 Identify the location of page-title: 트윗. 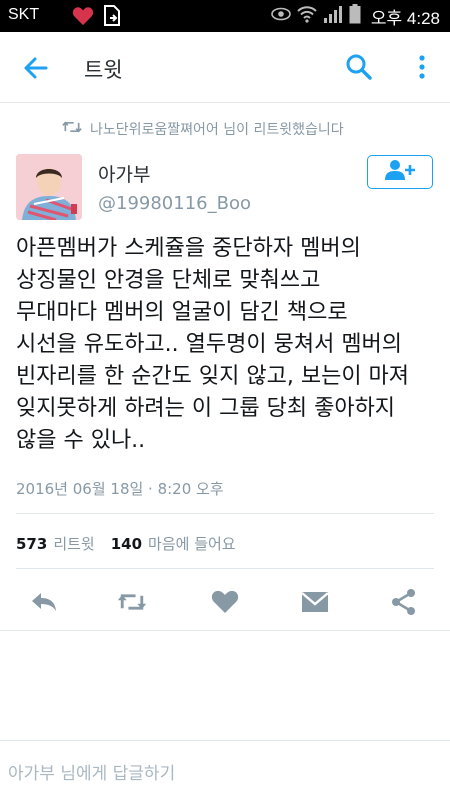
(103, 70).